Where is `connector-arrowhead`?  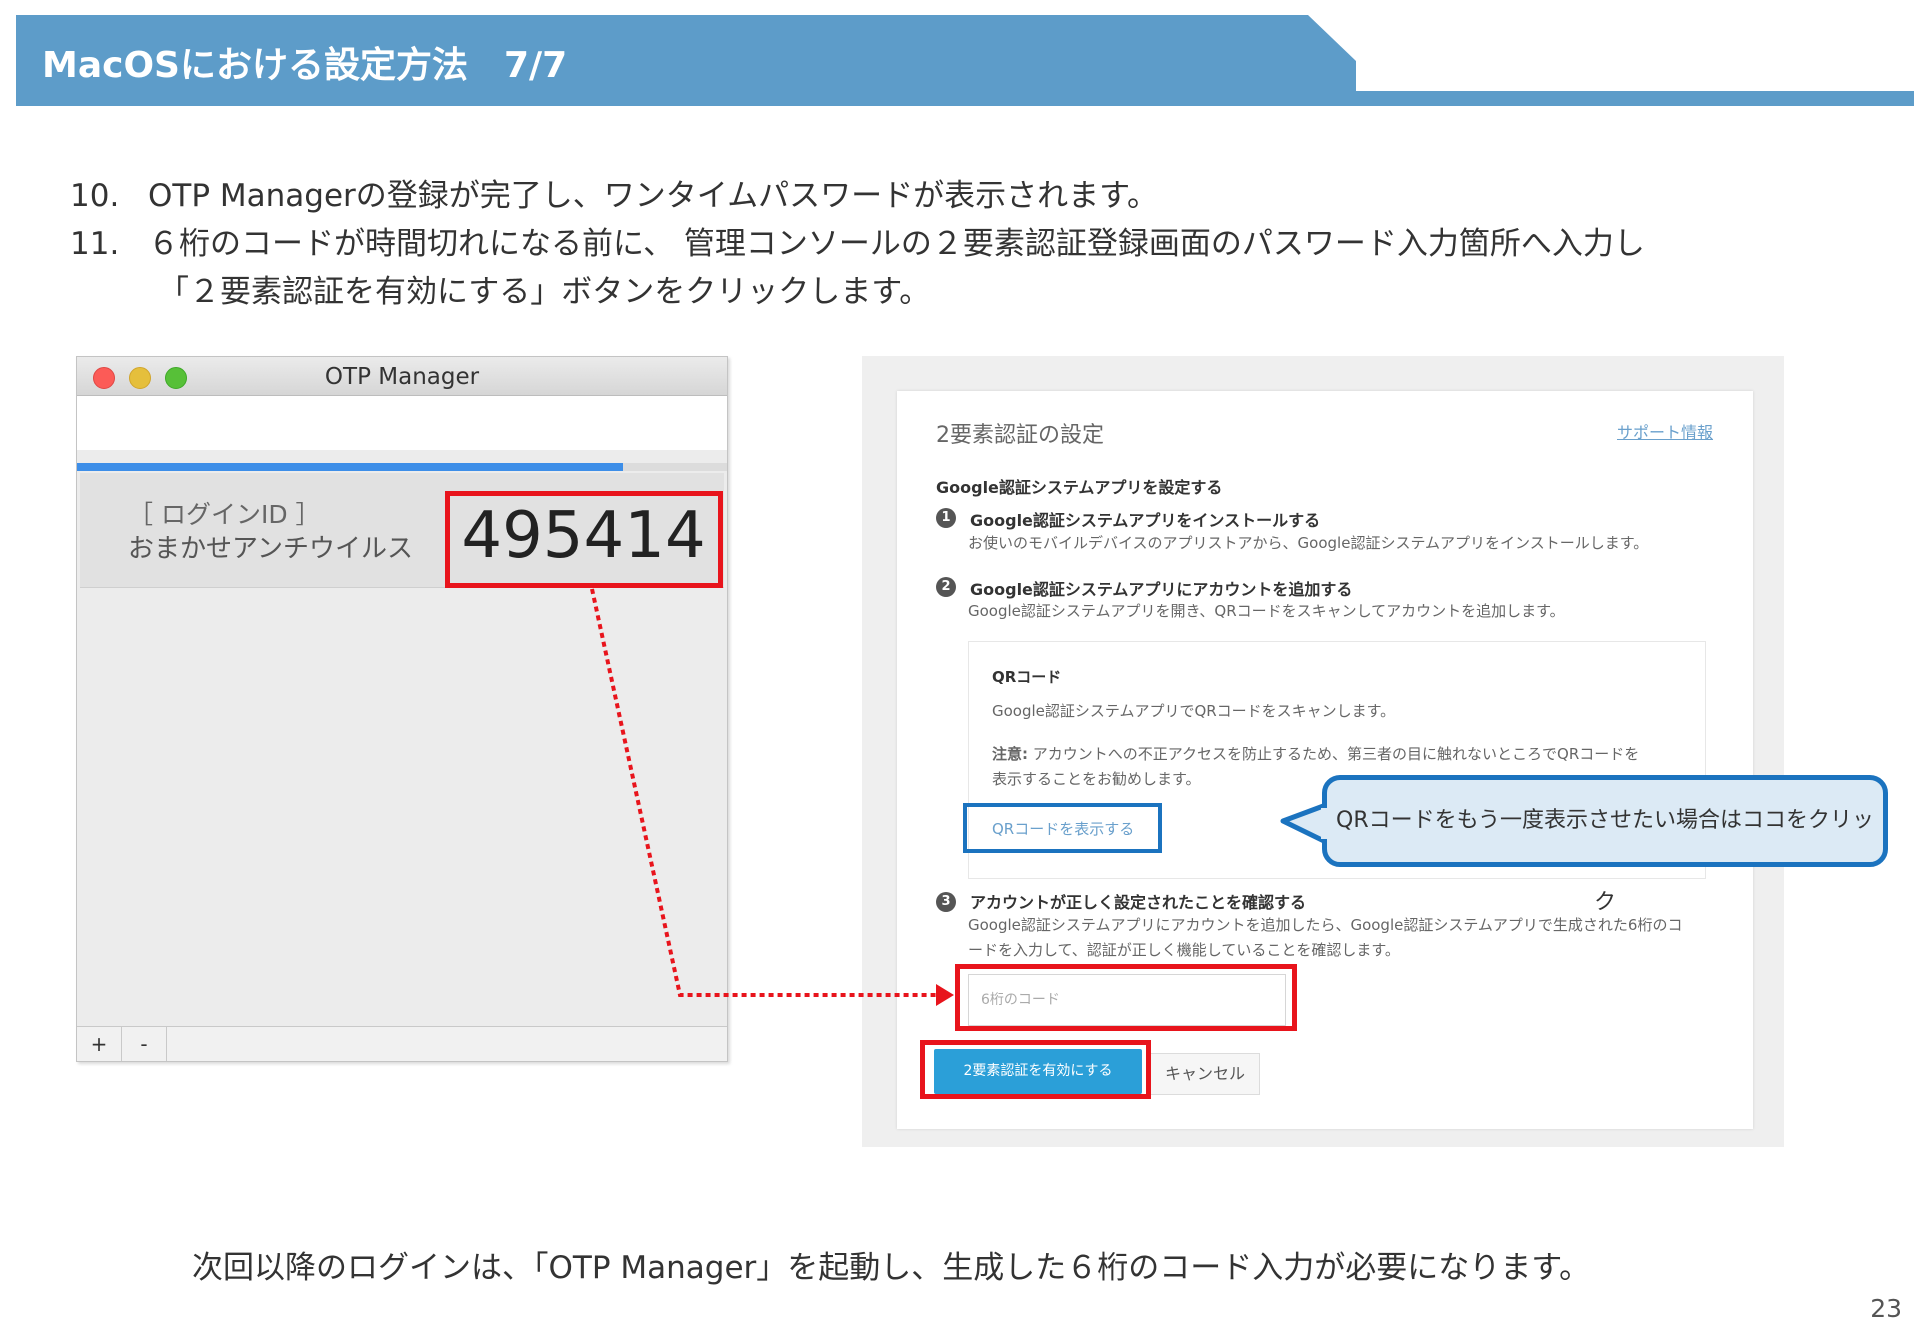
connector-arrowhead is located at coordinates (945, 995).